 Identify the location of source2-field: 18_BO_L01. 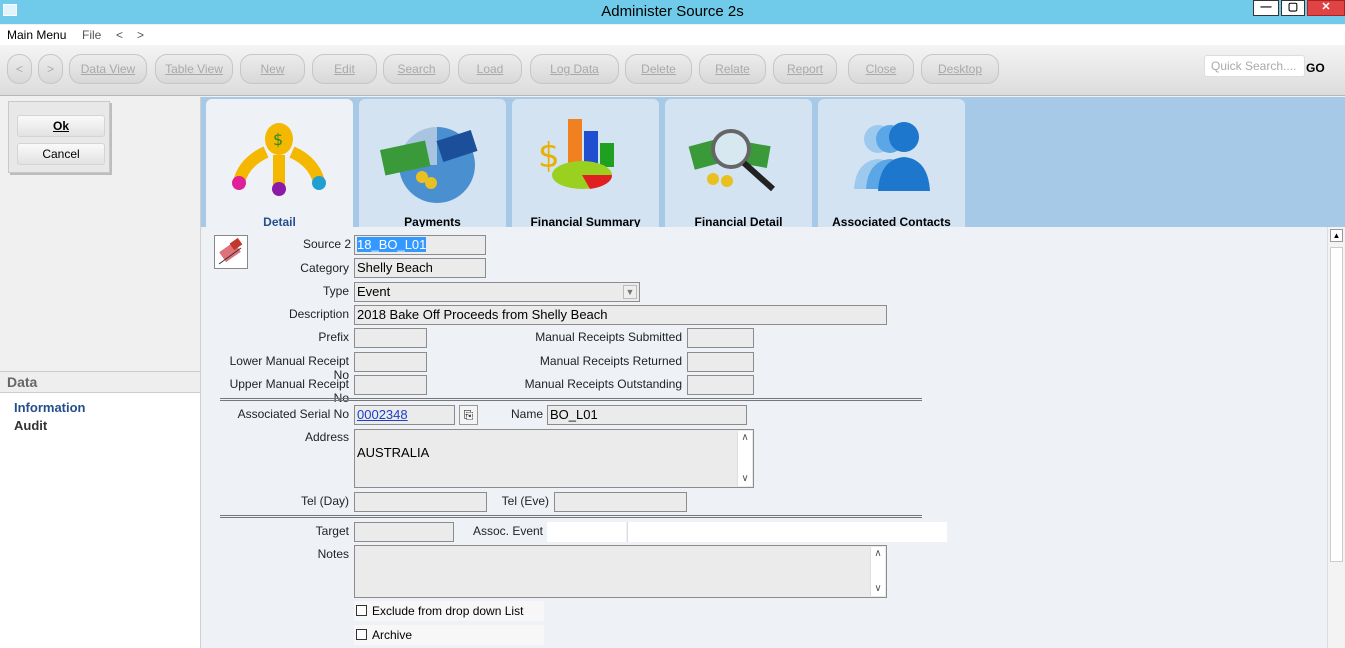
(420, 245).